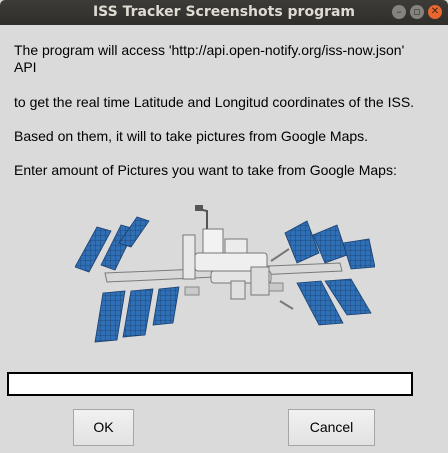 The height and width of the screenshot is (453, 448). Describe the element at coordinates (399, 12) in the screenshot. I see `minimize-button: –` at that location.